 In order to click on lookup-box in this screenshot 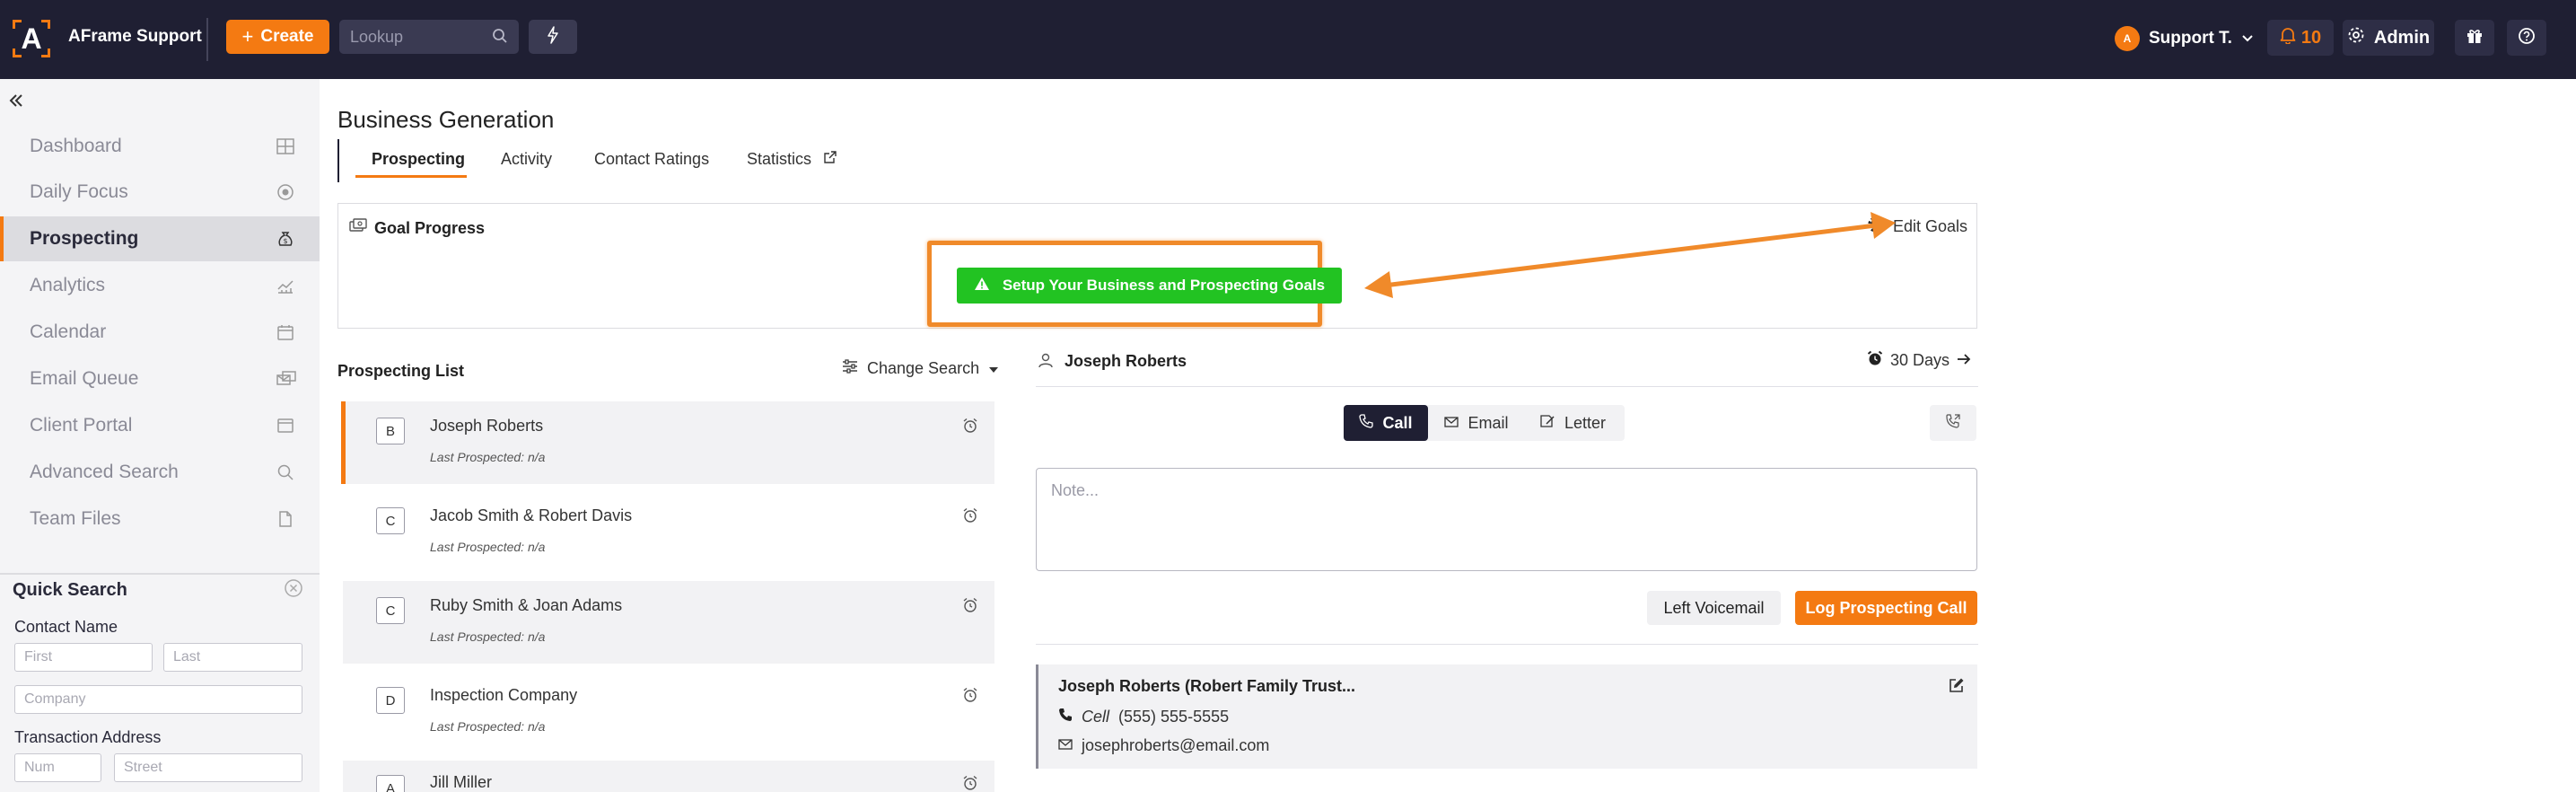, I will do `click(429, 37)`.